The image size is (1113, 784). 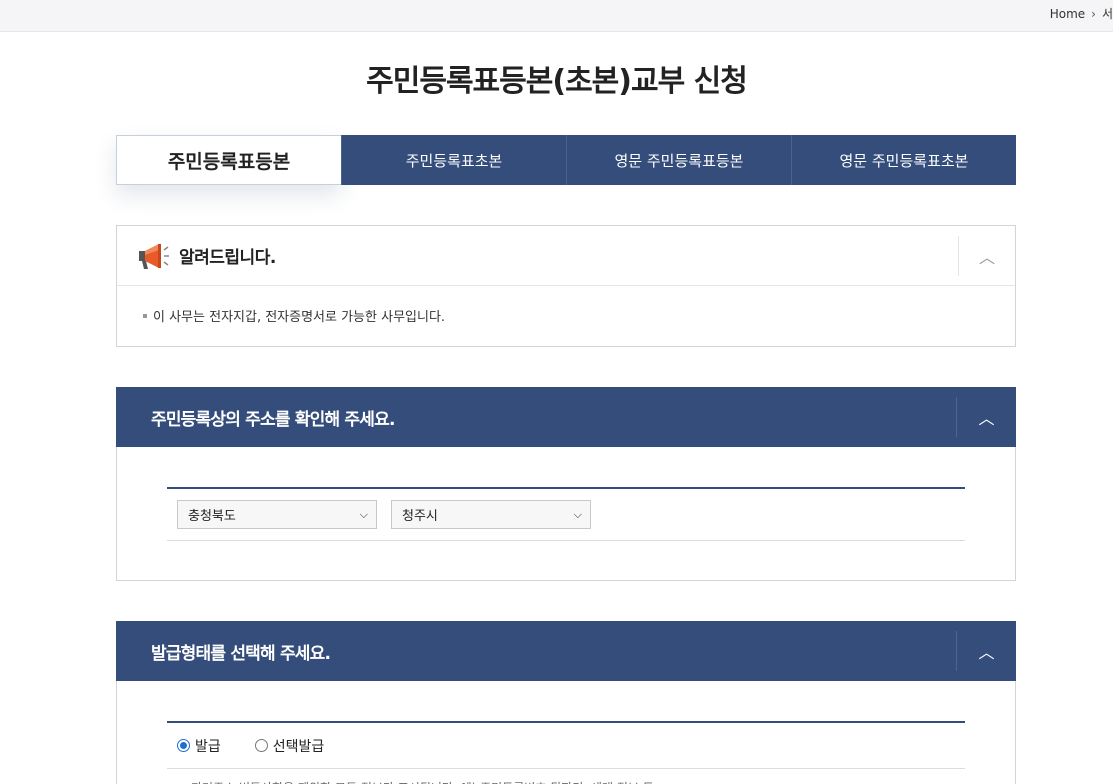 I want to click on issue-section-title: 발급형태를 선택해 주세요., so click(x=241, y=653).